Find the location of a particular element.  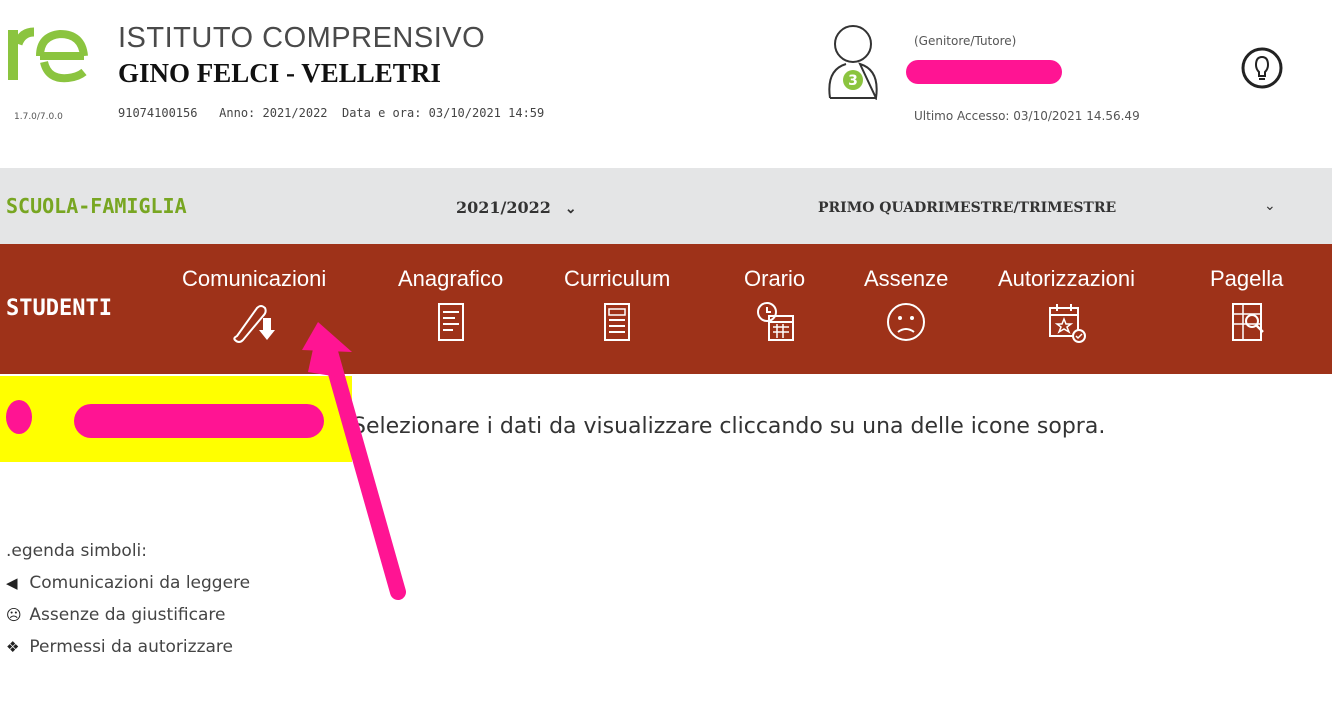

legend-item: ❖ Permessi da autorizzare is located at coordinates (128, 647).